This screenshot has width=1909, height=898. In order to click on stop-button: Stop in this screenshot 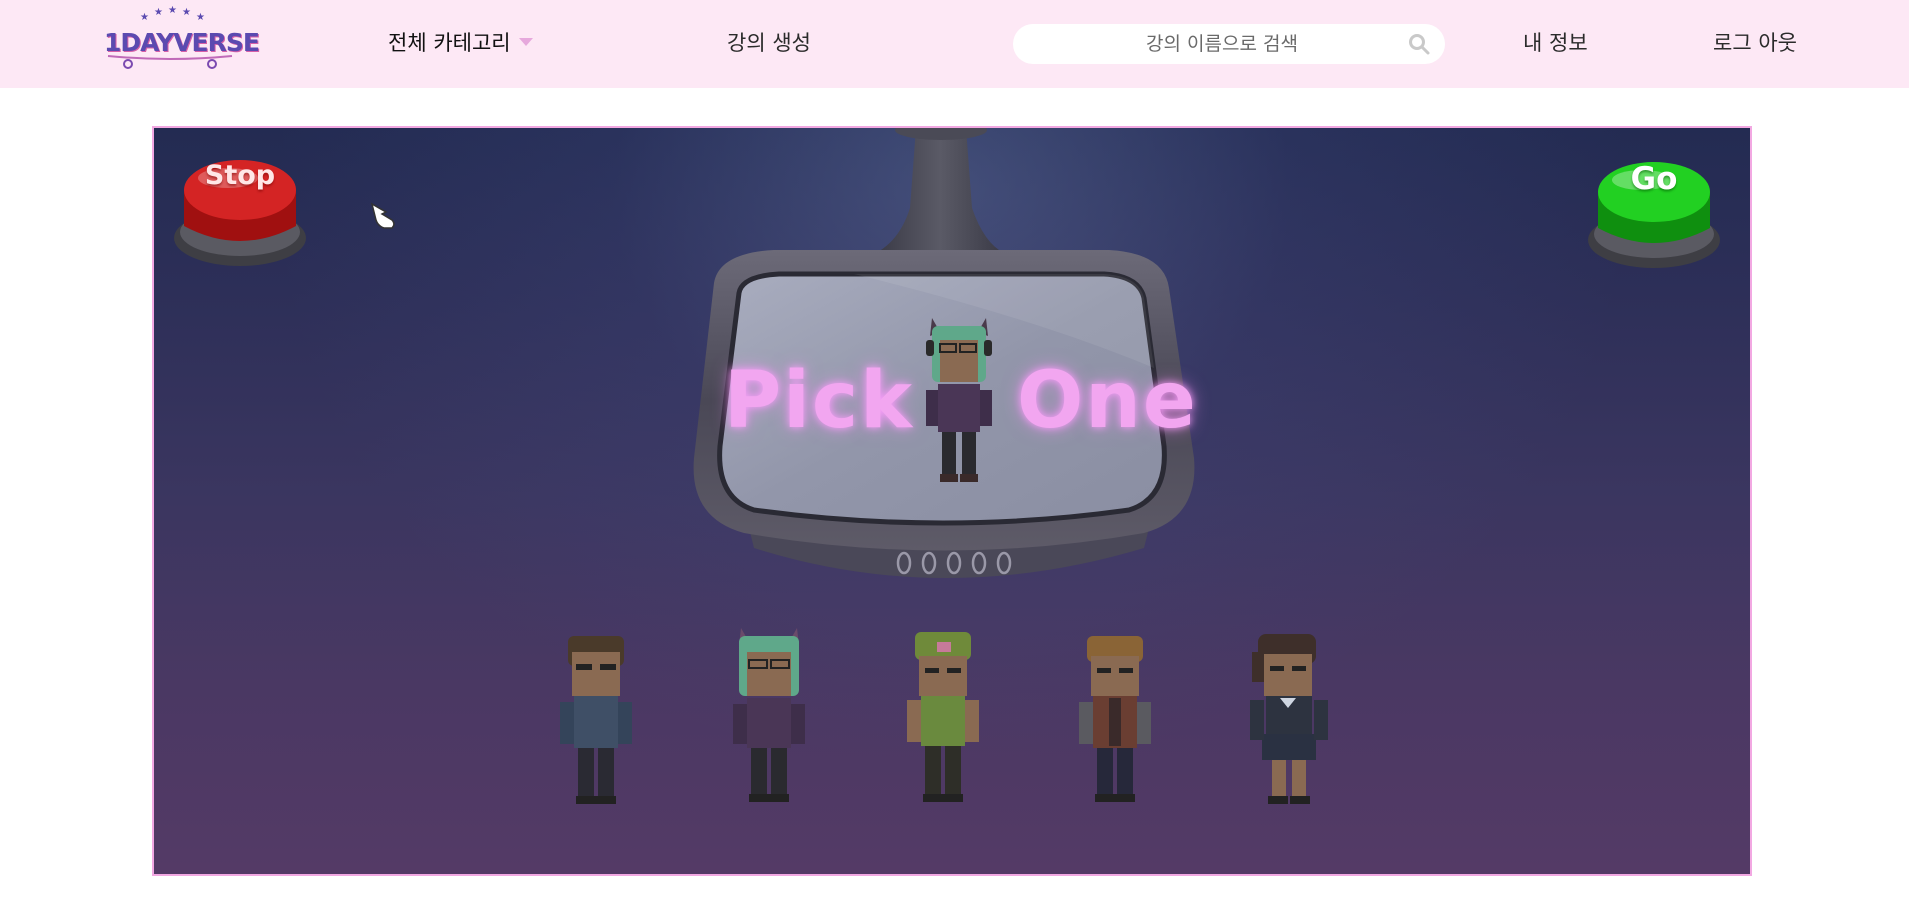, I will do `click(240, 214)`.